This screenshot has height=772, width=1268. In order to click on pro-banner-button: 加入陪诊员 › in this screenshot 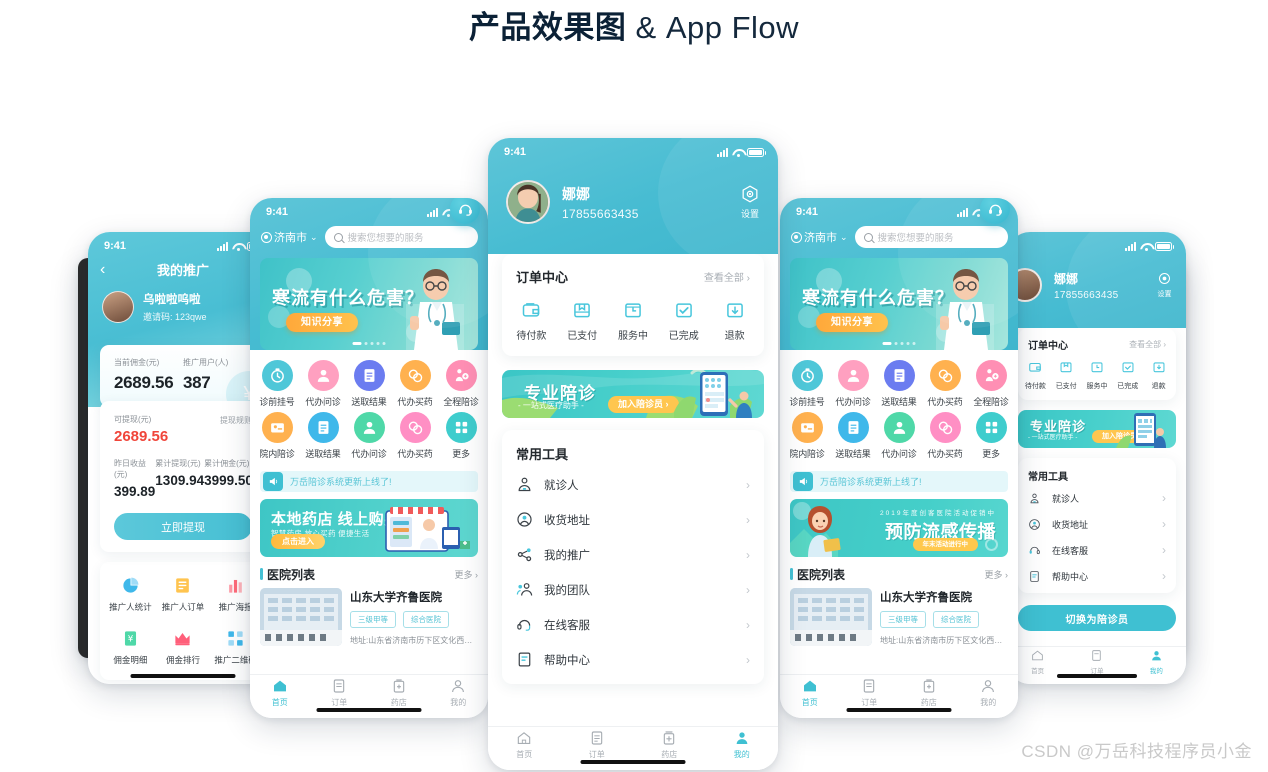, I will do `click(643, 404)`.